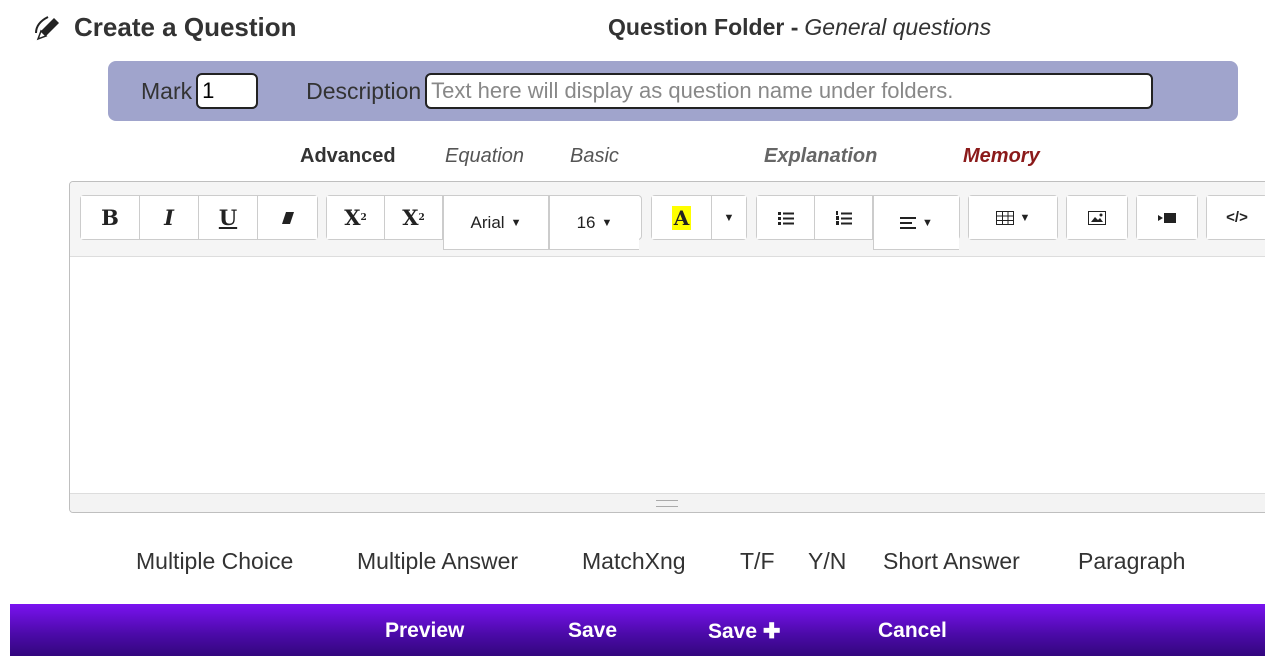 The width and height of the screenshot is (1265, 656). I want to click on qtype-matching: MatchXng, so click(634, 561).